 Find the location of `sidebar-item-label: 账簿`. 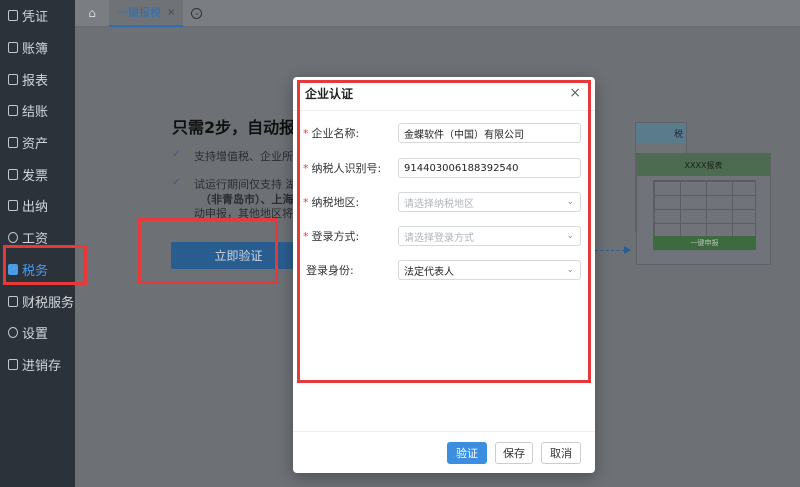

sidebar-item-label: 账簿 is located at coordinates (35, 50).